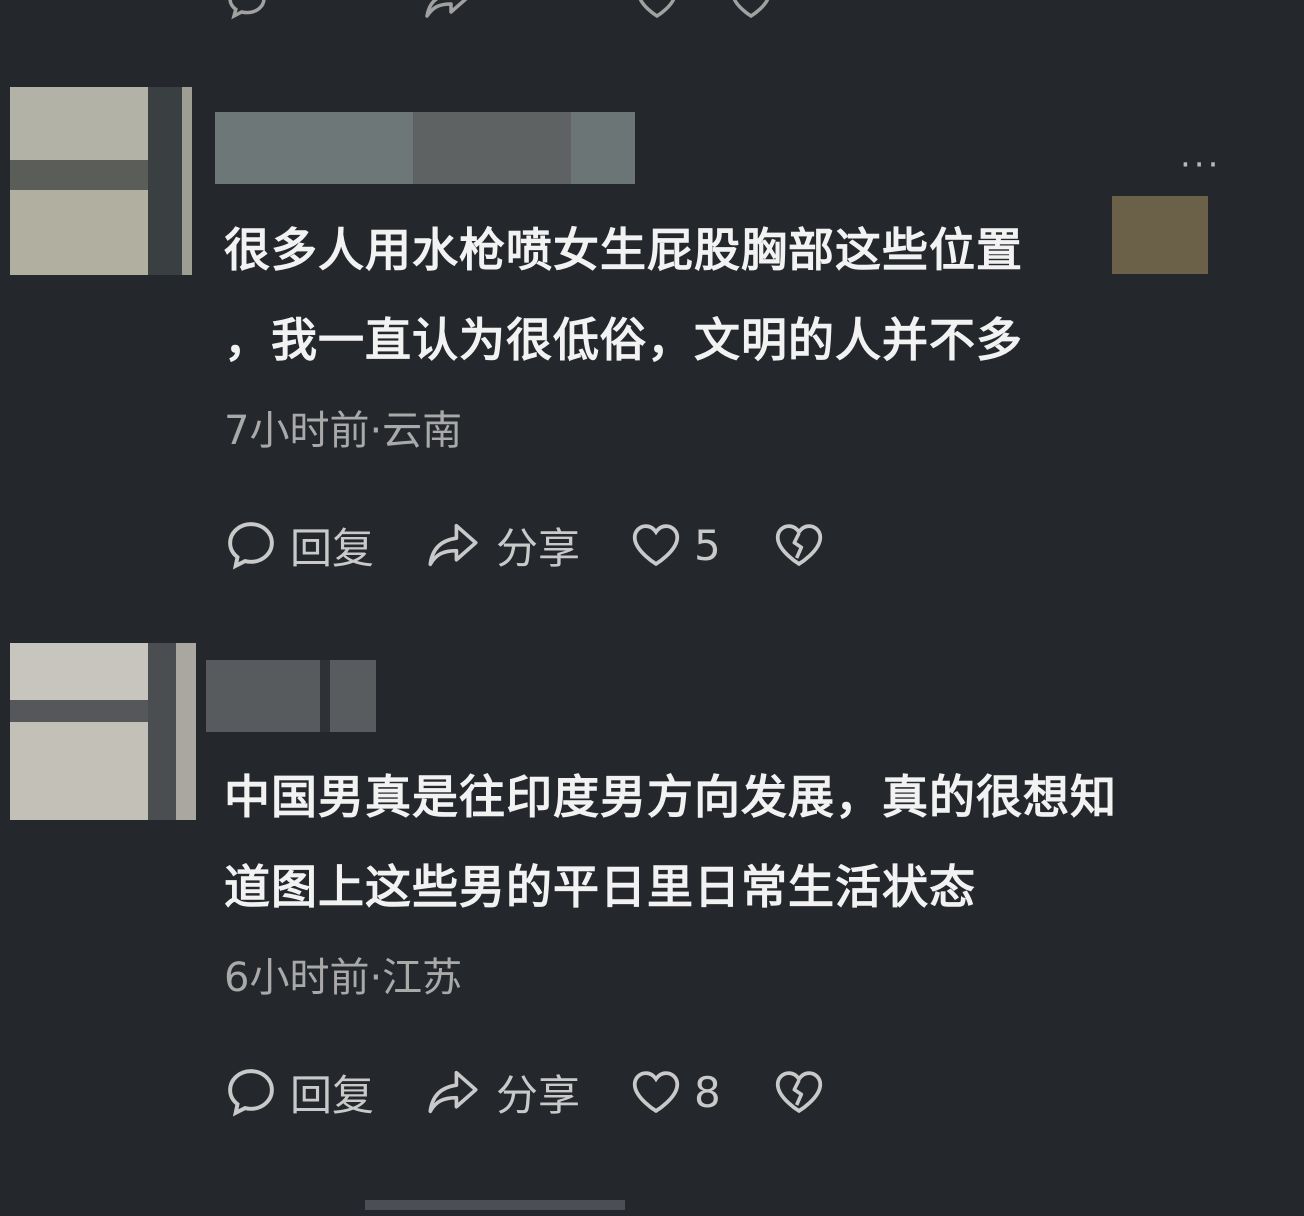 This screenshot has height=1216, width=1304. I want to click on more-options-icon: ···, so click(1200, 165).